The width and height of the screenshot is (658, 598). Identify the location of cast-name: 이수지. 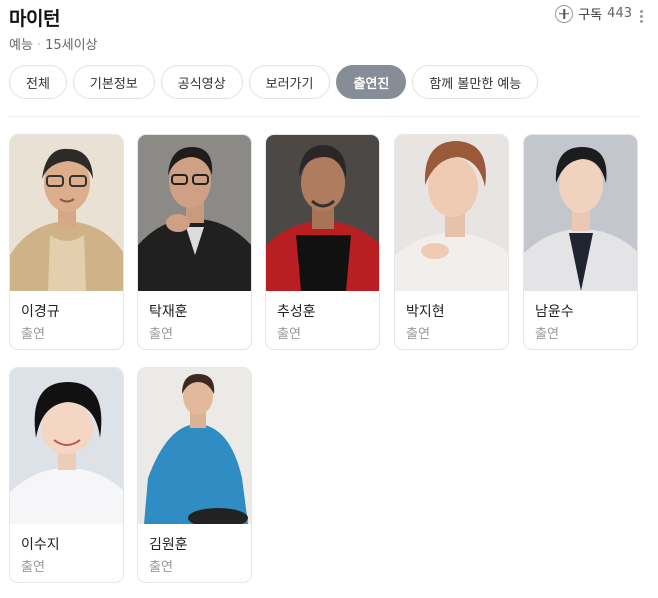
(40, 545).